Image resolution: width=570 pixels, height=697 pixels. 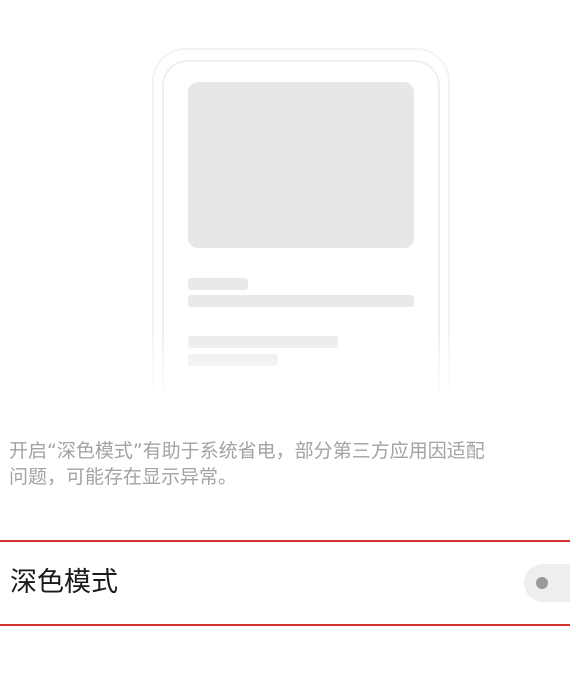 What do you see at coordinates (542, 583) in the screenshot?
I see `toggle-knob` at bounding box center [542, 583].